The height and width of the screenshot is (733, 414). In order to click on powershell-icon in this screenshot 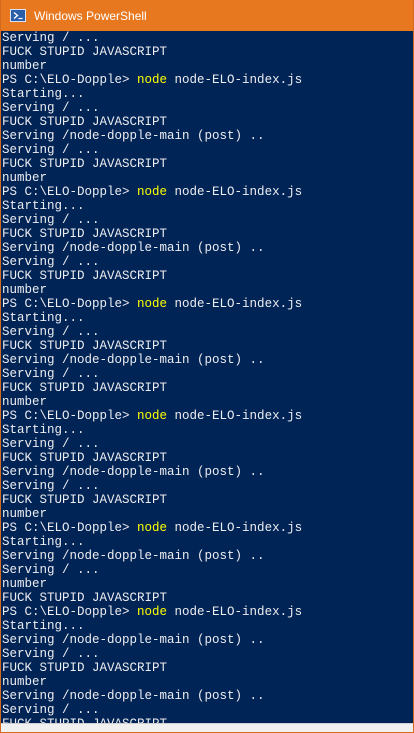, I will do `click(18, 15)`.